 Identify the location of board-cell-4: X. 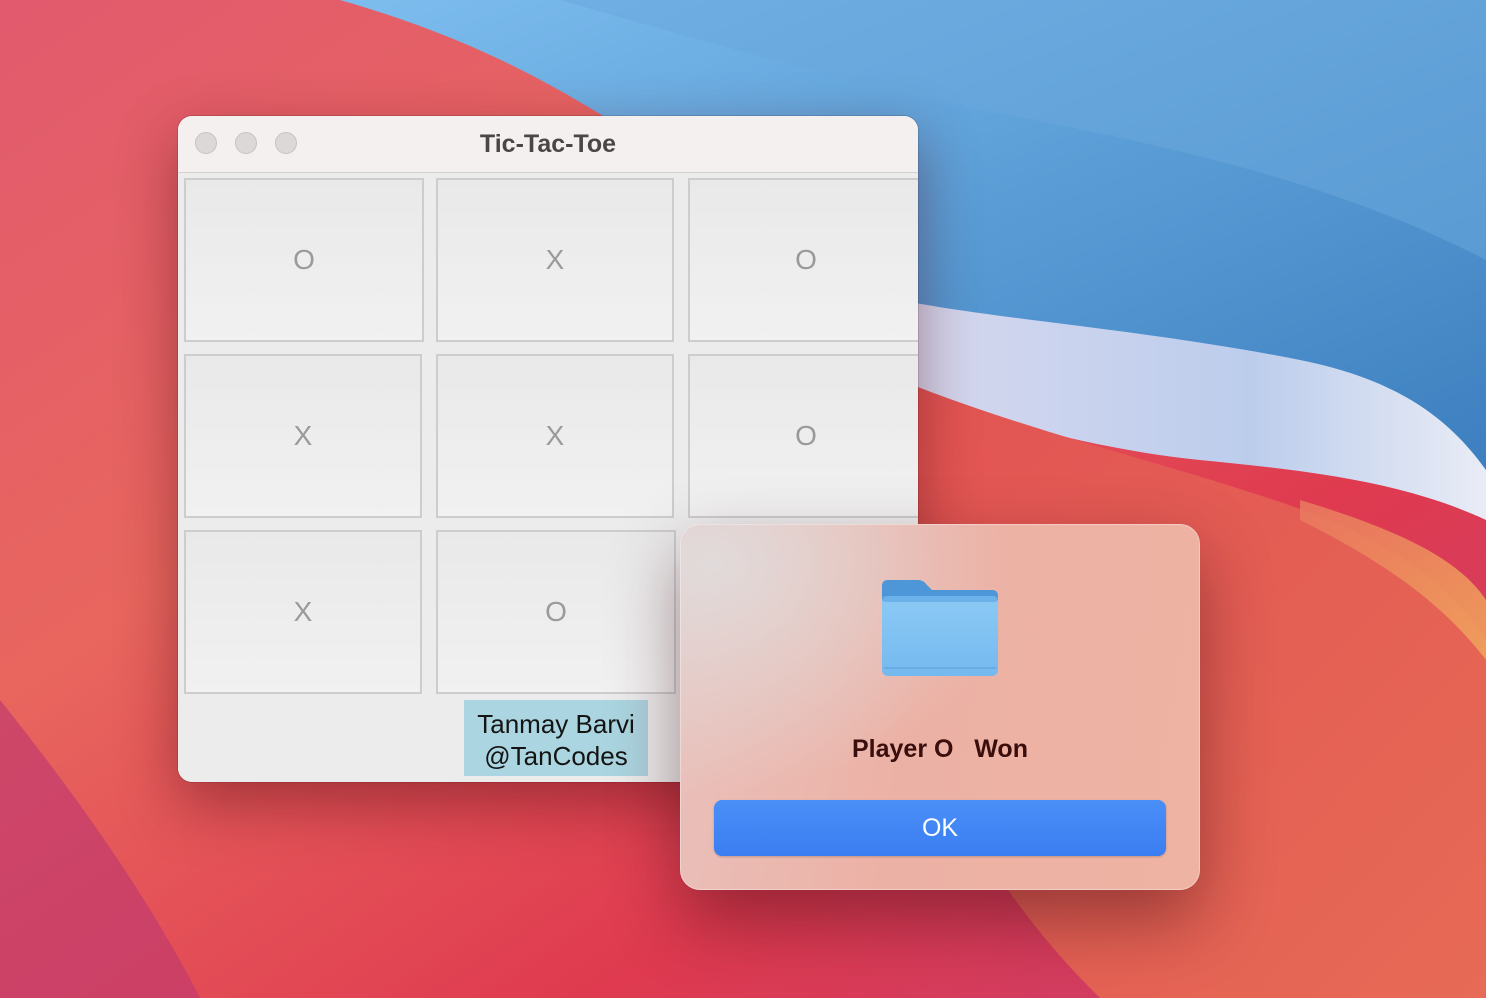
(303, 436).